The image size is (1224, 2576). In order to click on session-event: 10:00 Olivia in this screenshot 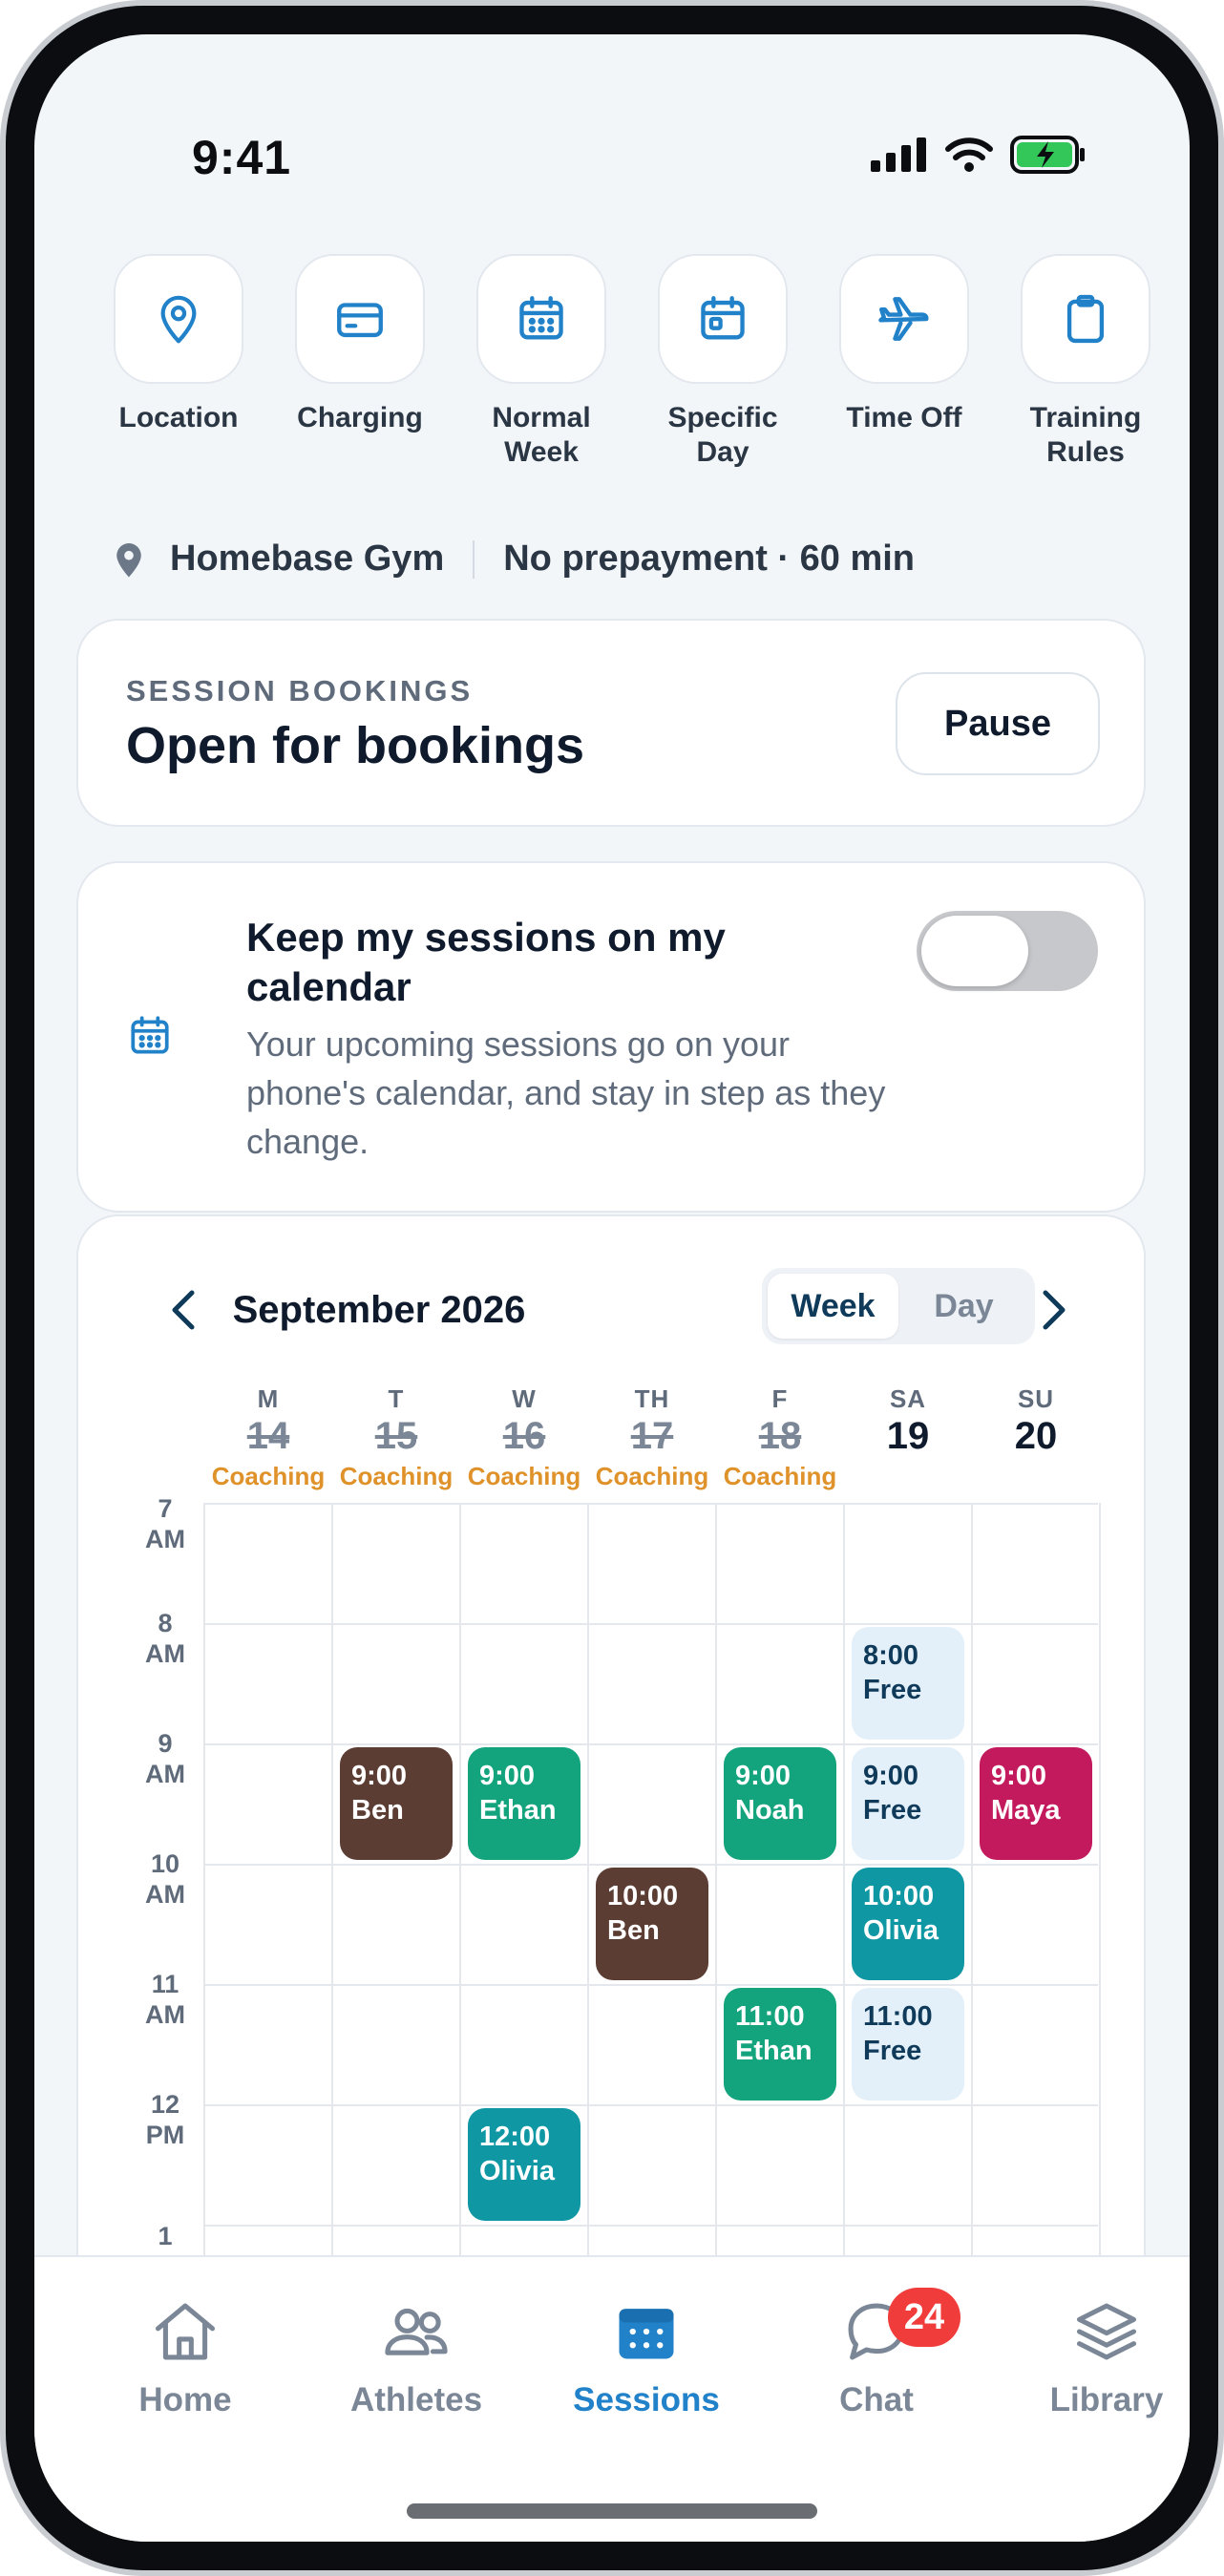, I will do `click(908, 1924)`.